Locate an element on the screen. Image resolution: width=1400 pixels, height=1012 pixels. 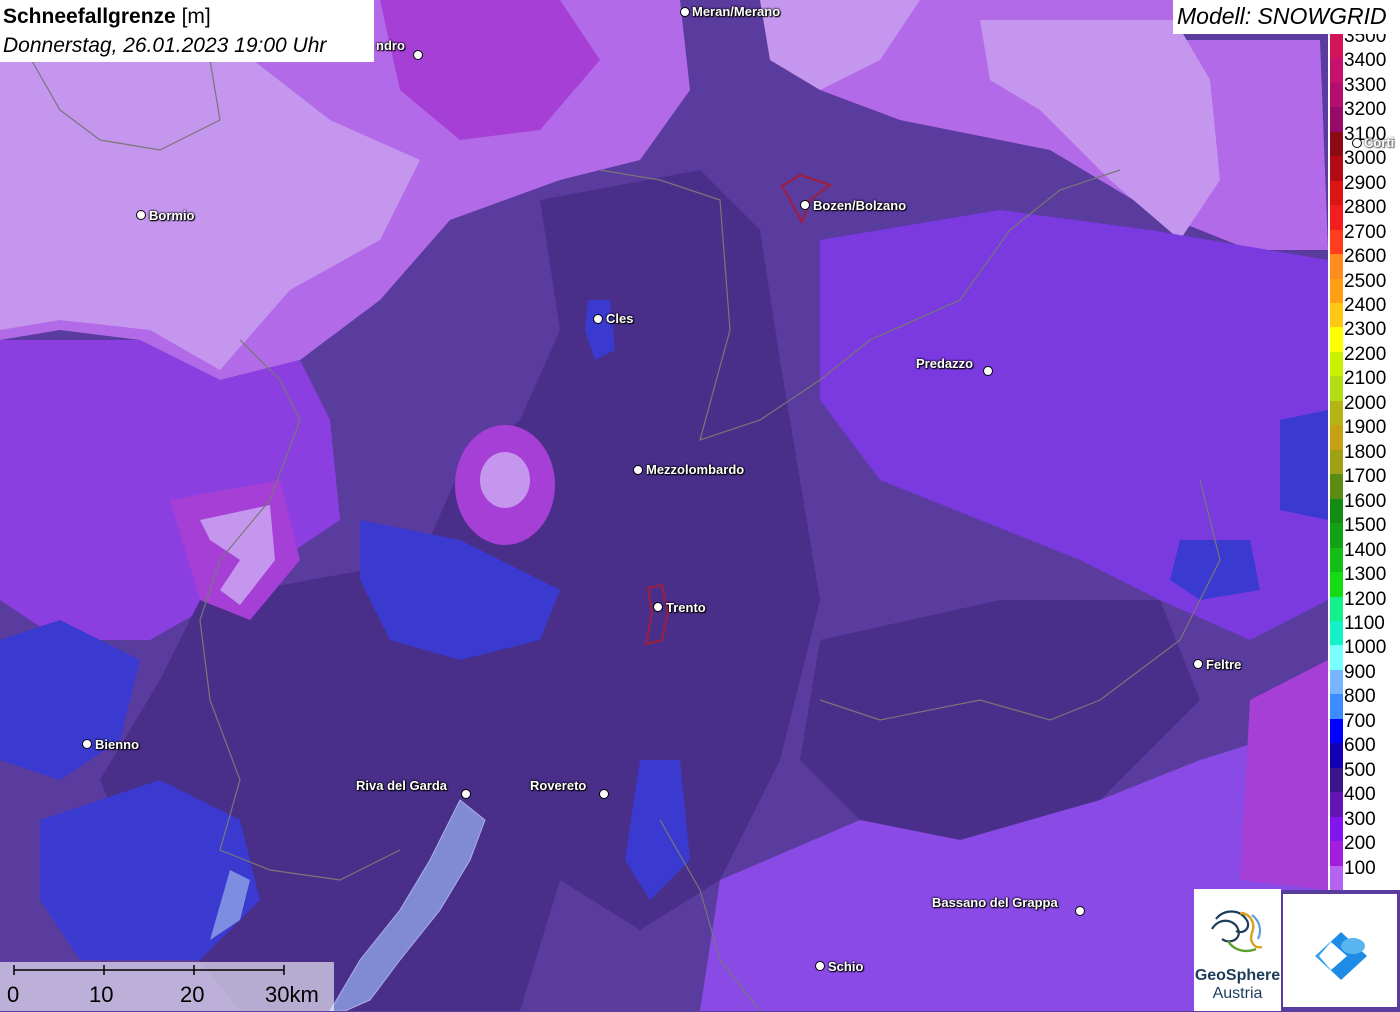
legend-row: 1300 is located at coordinates (1364, 579).